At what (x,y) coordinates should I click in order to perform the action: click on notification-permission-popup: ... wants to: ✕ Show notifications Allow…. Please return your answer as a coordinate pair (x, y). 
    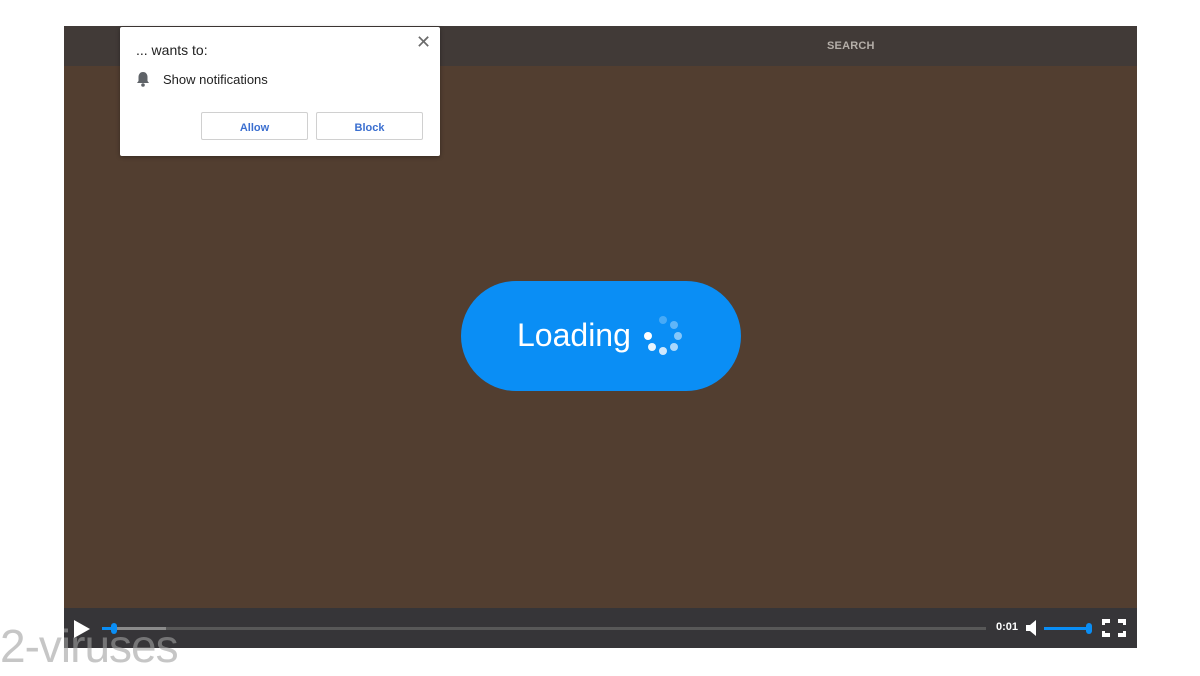
    Looking at the image, I should click on (280, 91).